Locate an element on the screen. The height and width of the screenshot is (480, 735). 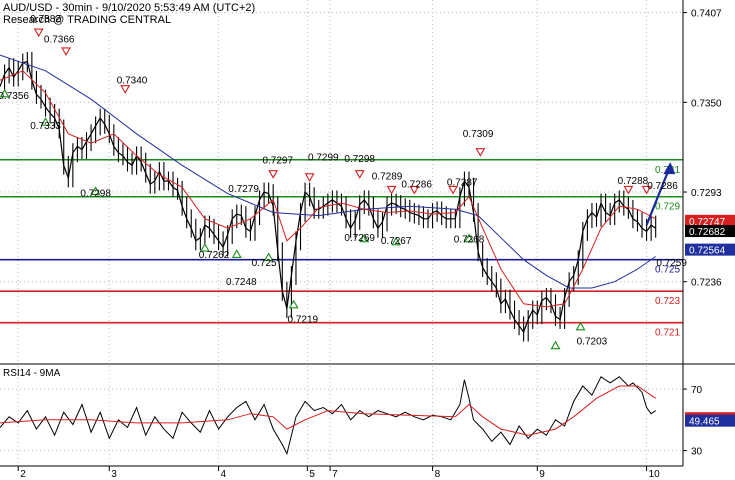
rsi-tick-label: 70 is located at coordinates (697, 390).